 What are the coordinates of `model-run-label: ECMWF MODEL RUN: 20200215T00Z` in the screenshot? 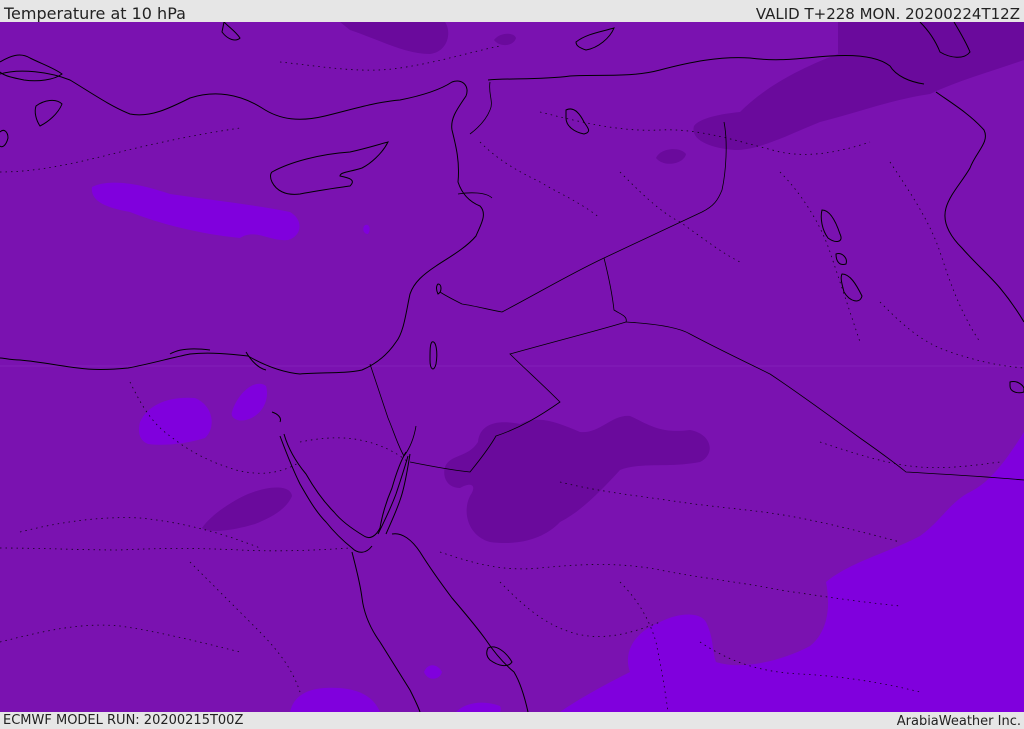 It's located at (123, 720).